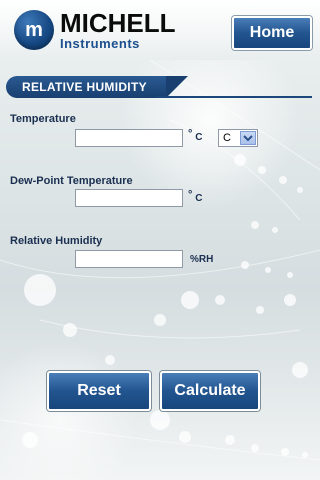 The height and width of the screenshot is (480, 320). What do you see at coordinates (71, 181) in the screenshot?
I see `dew-point-label: Dew-Point Temperature` at bounding box center [71, 181].